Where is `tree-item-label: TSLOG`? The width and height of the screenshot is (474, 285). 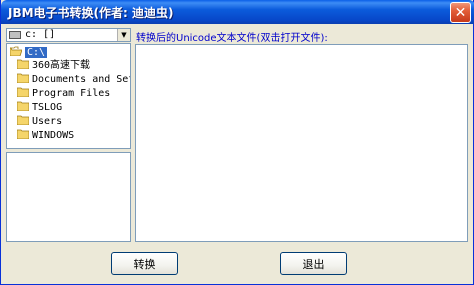 tree-item-label: TSLOG is located at coordinates (47, 107).